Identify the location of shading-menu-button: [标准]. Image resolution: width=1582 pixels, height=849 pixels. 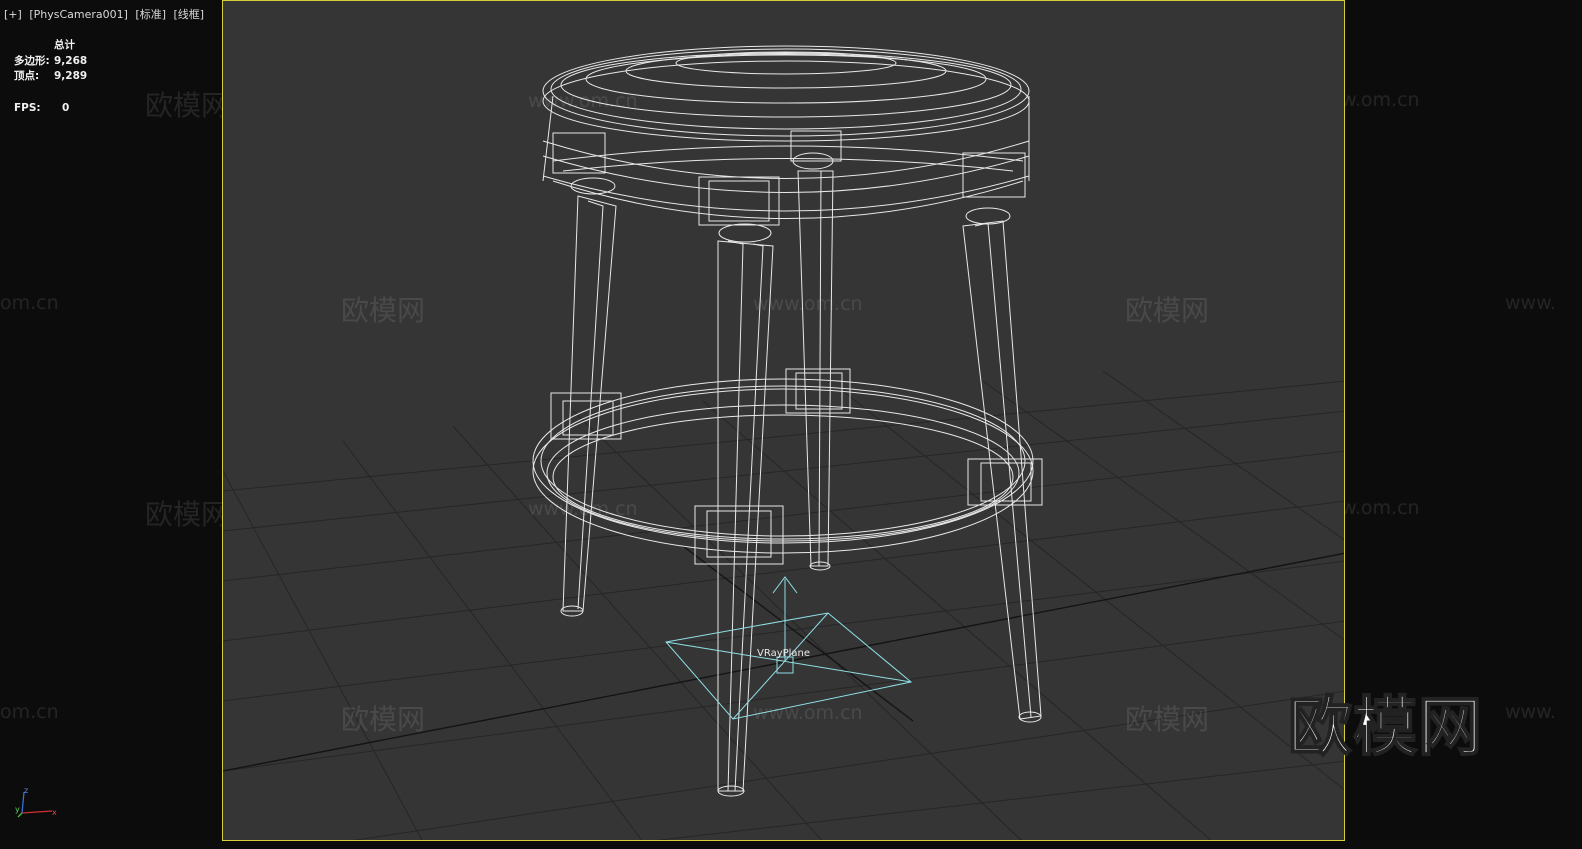
(150, 14).